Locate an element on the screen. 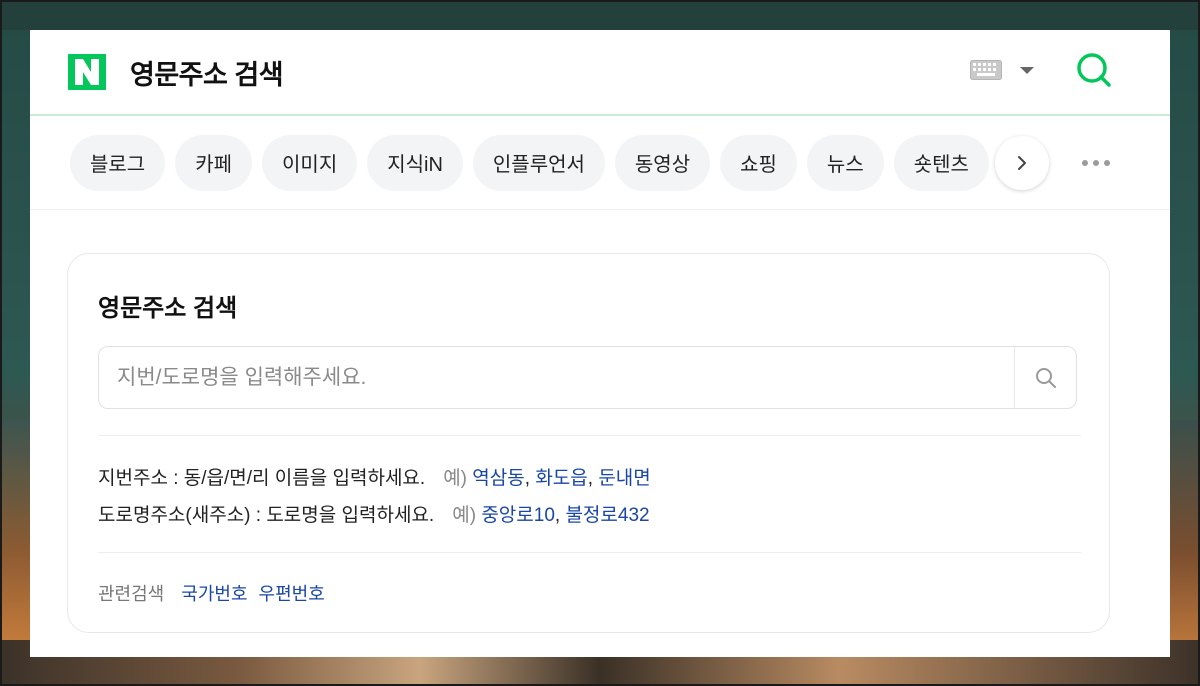 Image resolution: width=1200 pixels, height=686 pixels. header-controls is located at coordinates (1042, 70).